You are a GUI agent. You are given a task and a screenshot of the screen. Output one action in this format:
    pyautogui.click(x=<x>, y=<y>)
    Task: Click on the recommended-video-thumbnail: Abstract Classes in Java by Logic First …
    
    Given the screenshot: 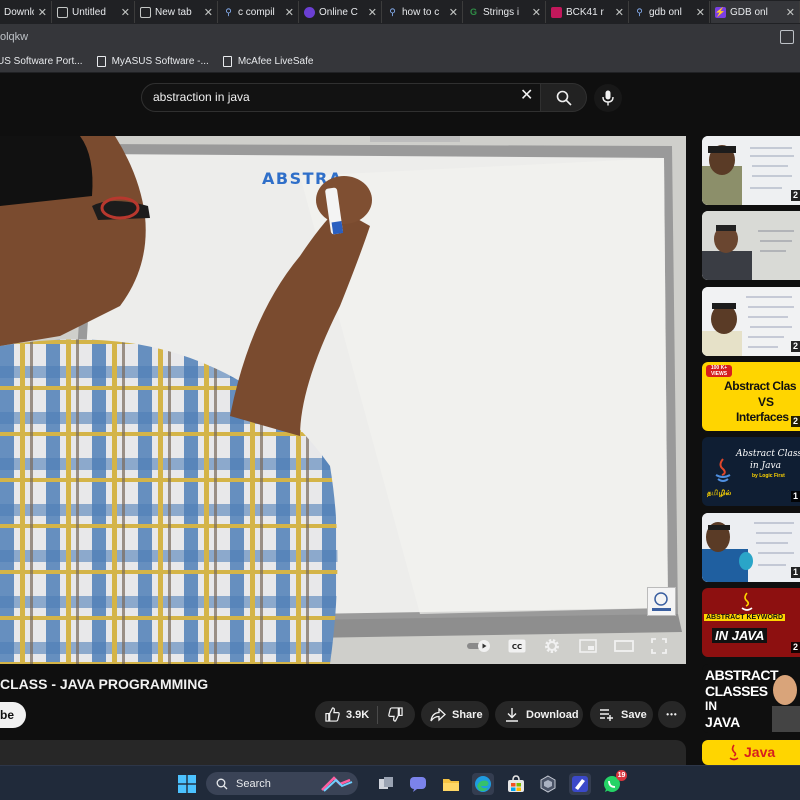 What is the action you would take?
    pyautogui.click(x=751, y=471)
    